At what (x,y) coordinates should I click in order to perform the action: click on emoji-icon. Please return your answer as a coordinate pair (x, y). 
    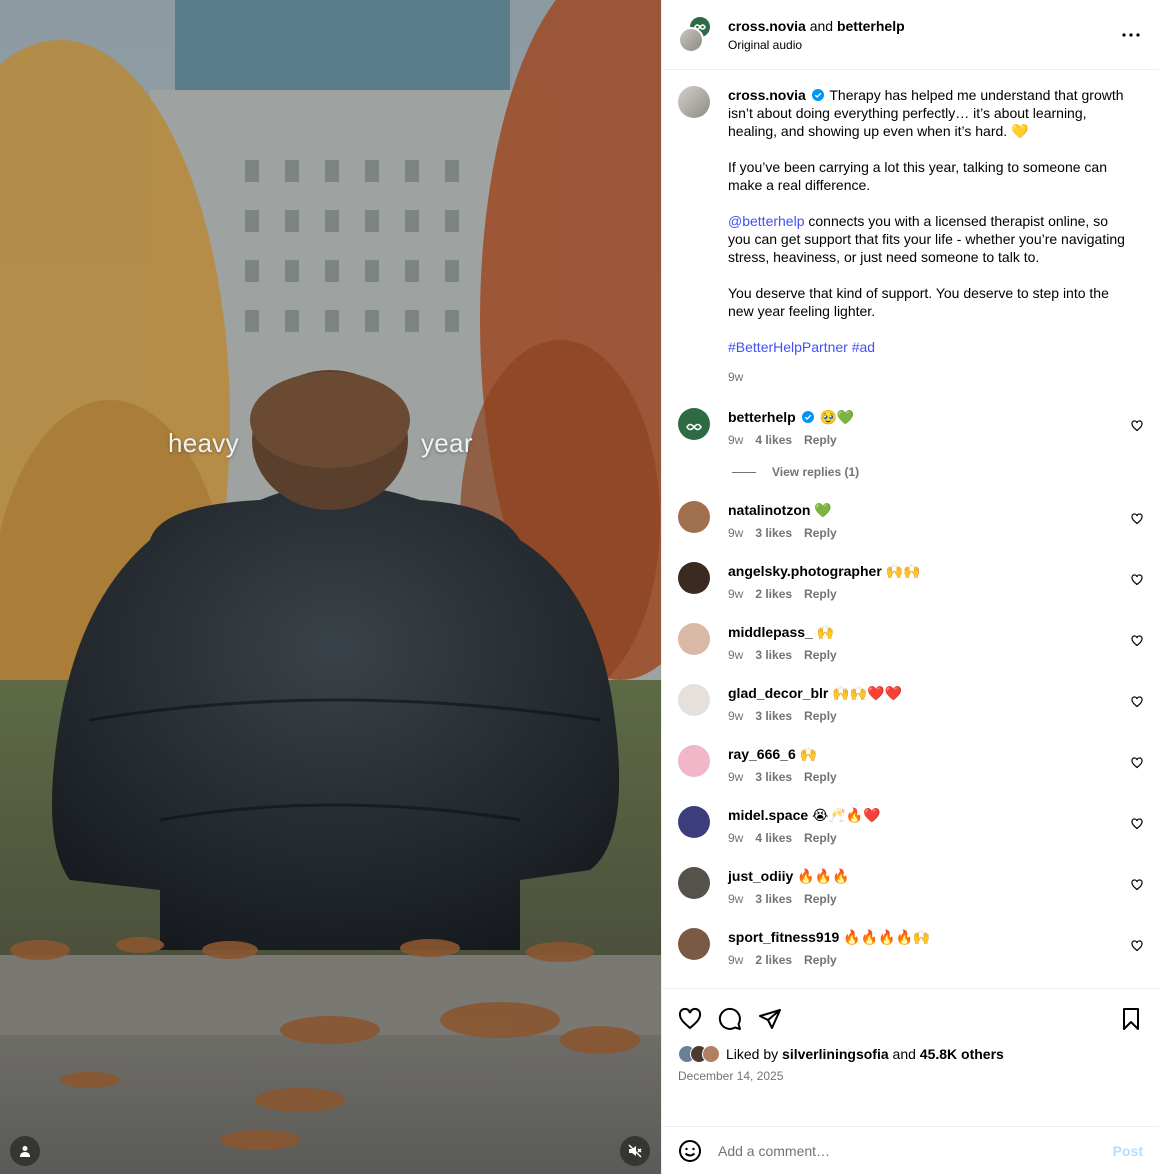
    Looking at the image, I should click on (690, 1151).